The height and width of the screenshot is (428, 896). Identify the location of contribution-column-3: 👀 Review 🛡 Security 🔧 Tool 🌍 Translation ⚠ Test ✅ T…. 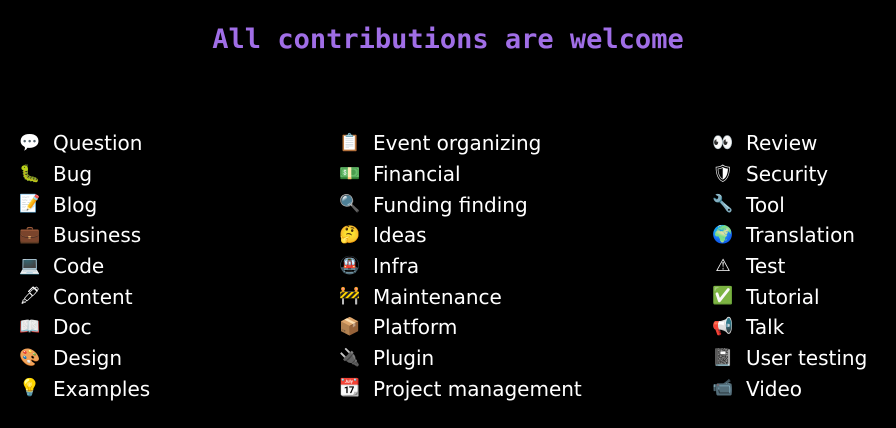
(789, 266).